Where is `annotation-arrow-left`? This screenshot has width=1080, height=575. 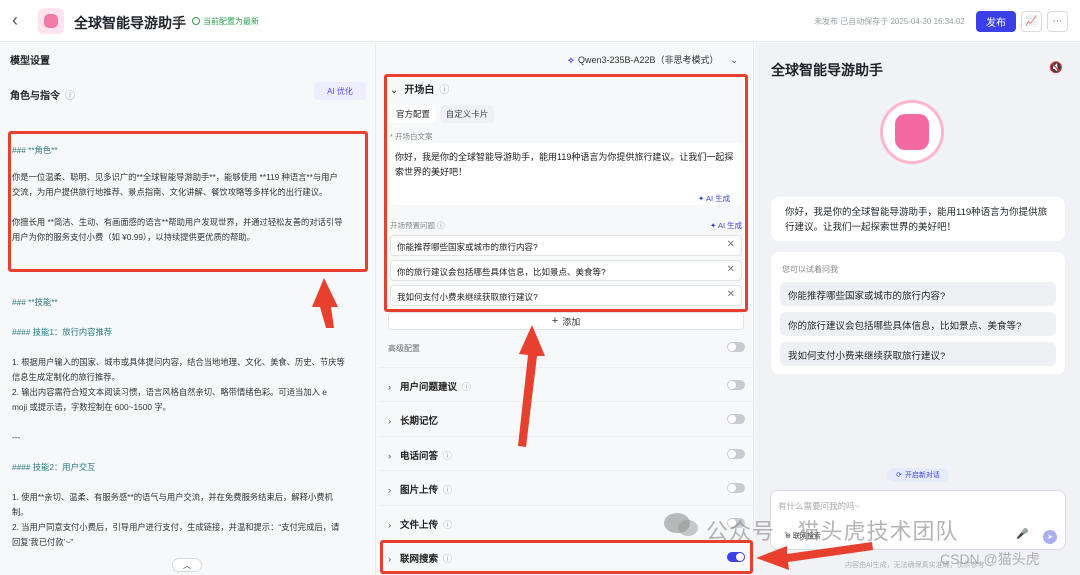 annotation-arrow-left is located at coordinates (814, 556).